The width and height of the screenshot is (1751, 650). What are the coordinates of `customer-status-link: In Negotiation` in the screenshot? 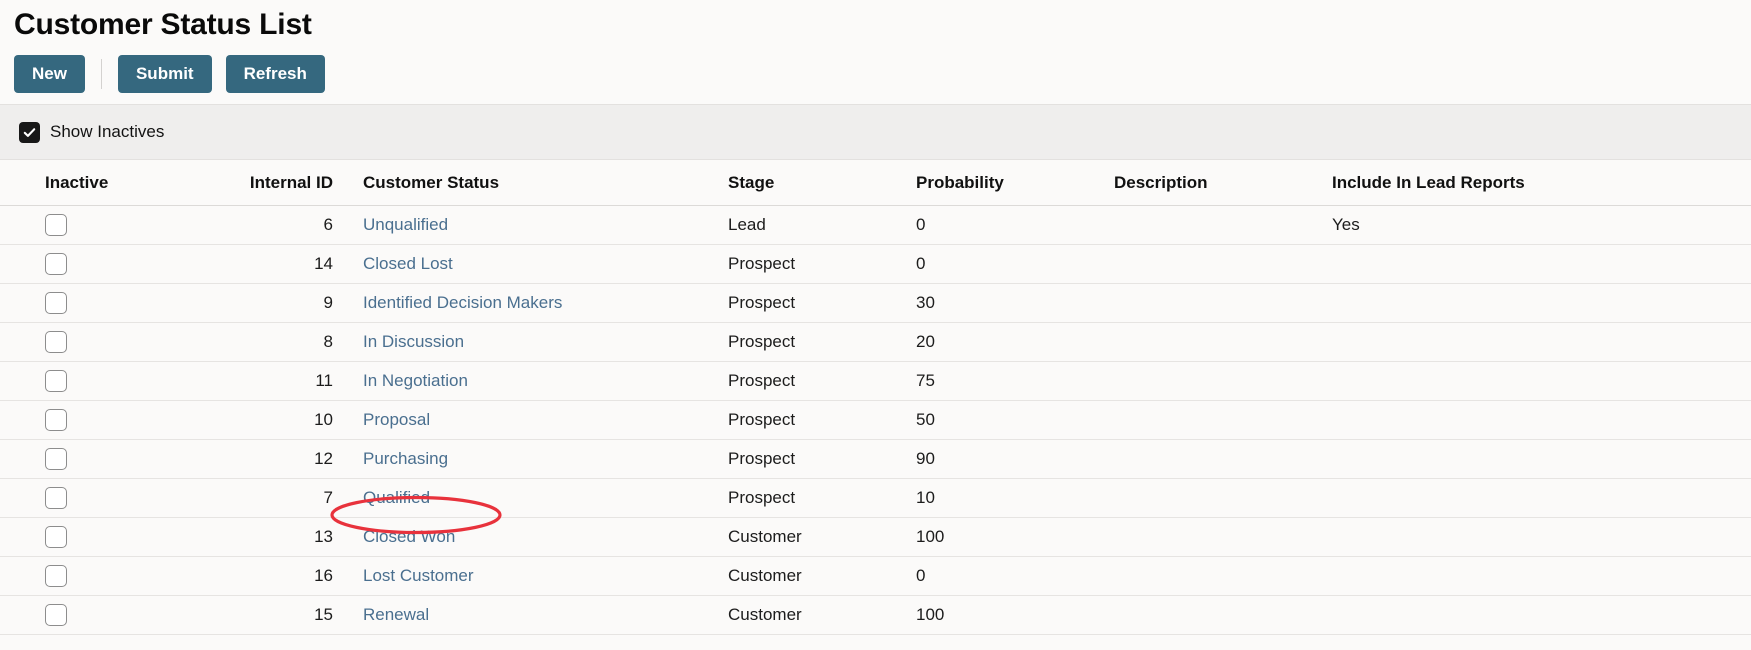 It's located at (415, 380).